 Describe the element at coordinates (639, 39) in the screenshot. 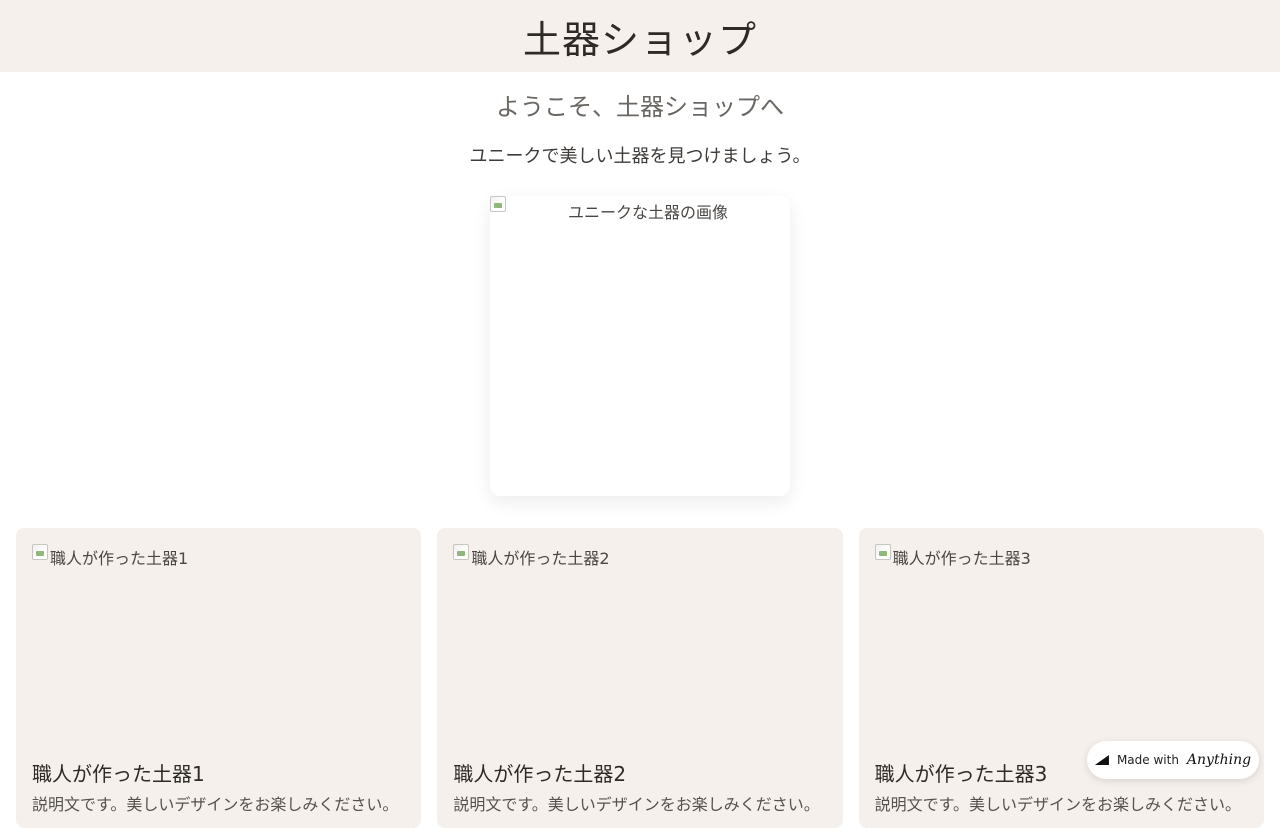

I see `site-title: 土器ショップ` at that location.